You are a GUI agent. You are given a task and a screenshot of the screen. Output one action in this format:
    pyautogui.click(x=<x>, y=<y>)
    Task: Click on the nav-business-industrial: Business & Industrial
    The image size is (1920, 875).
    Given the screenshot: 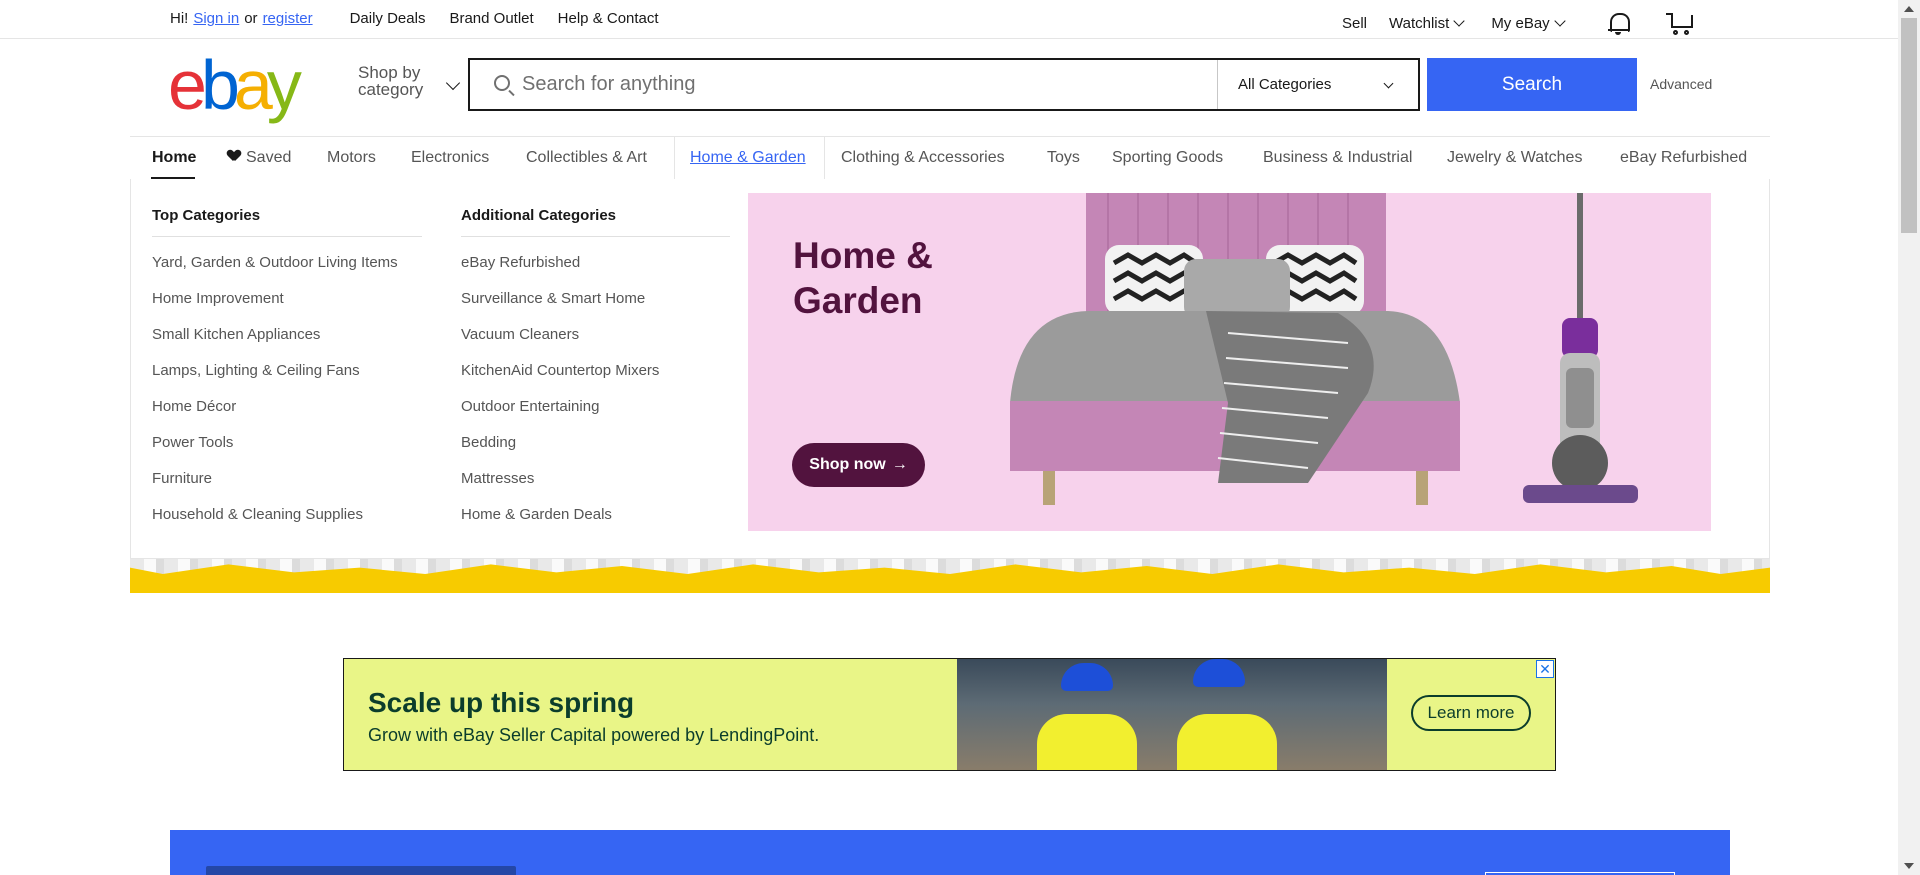 What is the action you would take?
    pyautogui.click(x=1337, y=158)
    